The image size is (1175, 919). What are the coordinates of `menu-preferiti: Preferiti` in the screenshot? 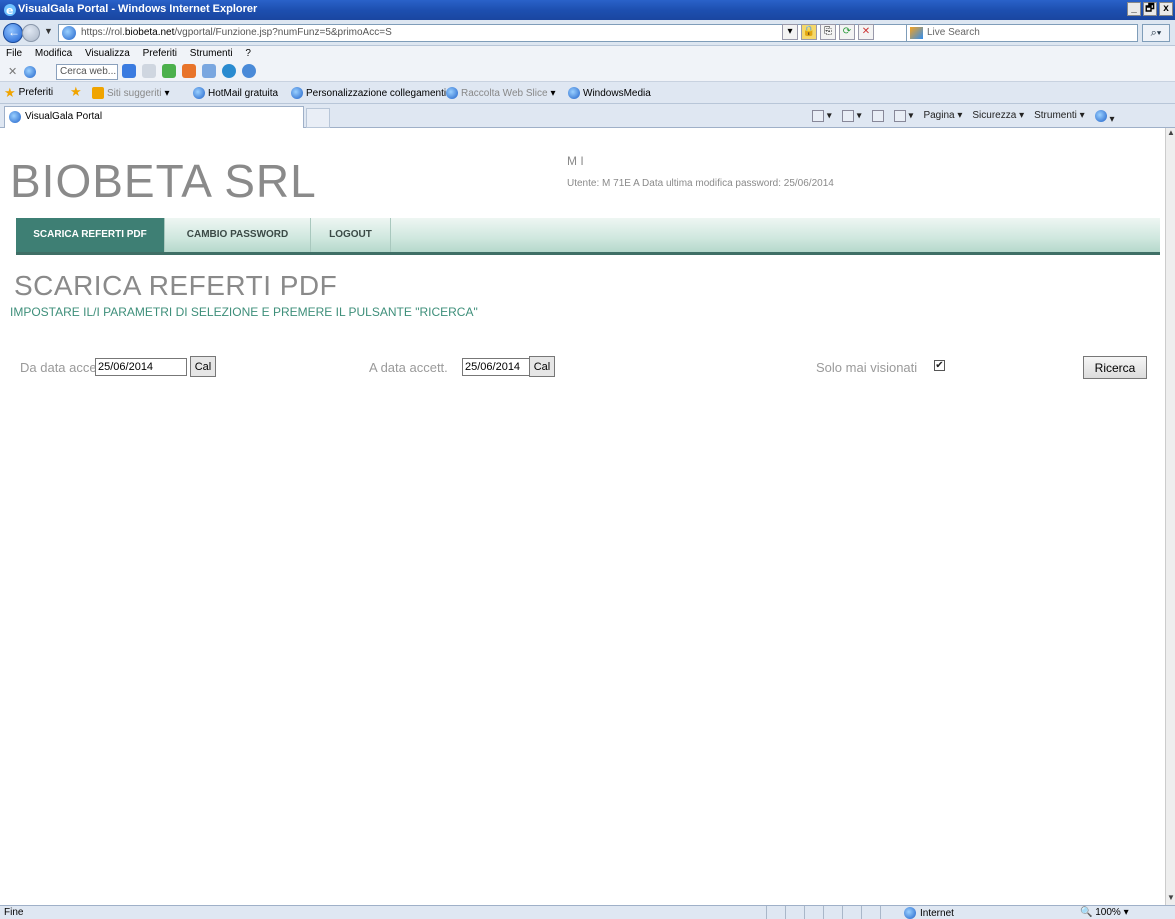 It's located at (160, 53).